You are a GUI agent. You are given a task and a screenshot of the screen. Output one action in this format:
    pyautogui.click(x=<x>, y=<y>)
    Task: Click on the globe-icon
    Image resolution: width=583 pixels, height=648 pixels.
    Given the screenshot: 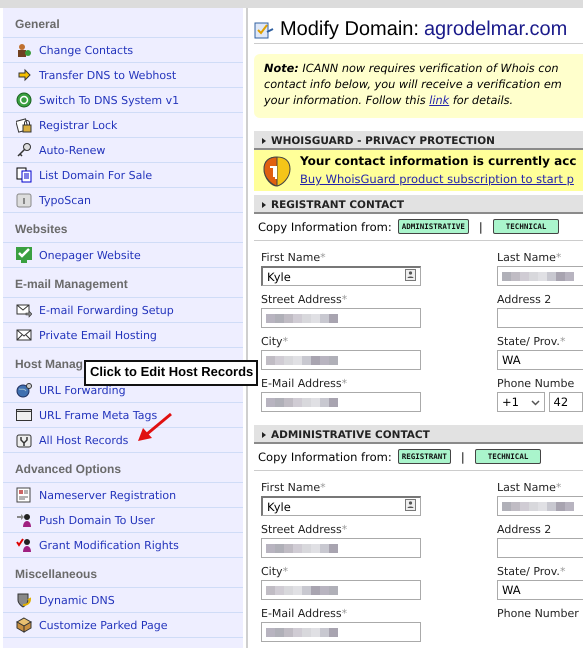 What is the action you would take?
    pyautogui.click(x=24, y=390)
    